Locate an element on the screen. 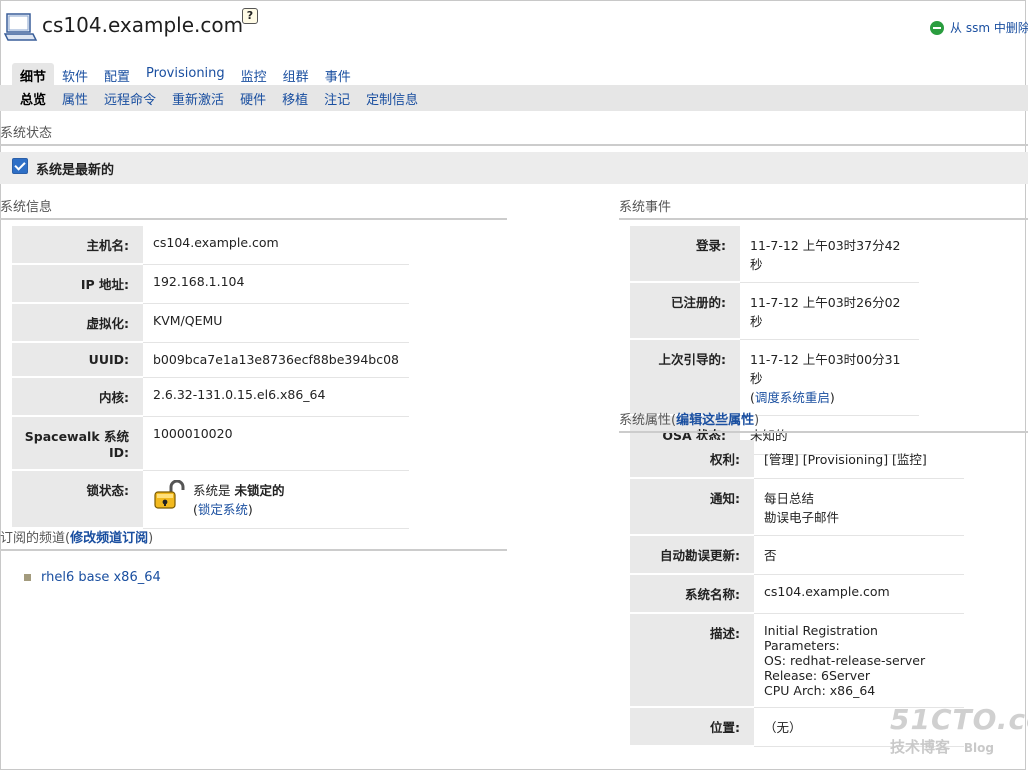 The width and height of the screenshot is (1028, 772). edit-properties-link: 编辑这些属性 is located at coordinates (715, 420).